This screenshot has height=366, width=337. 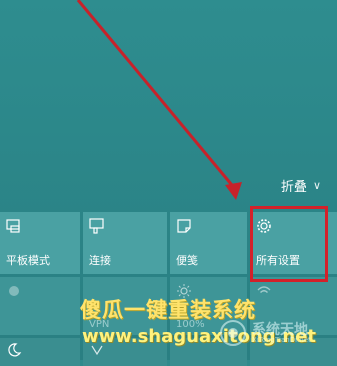 I want to click on note-icon, so click(x=184, y=226).